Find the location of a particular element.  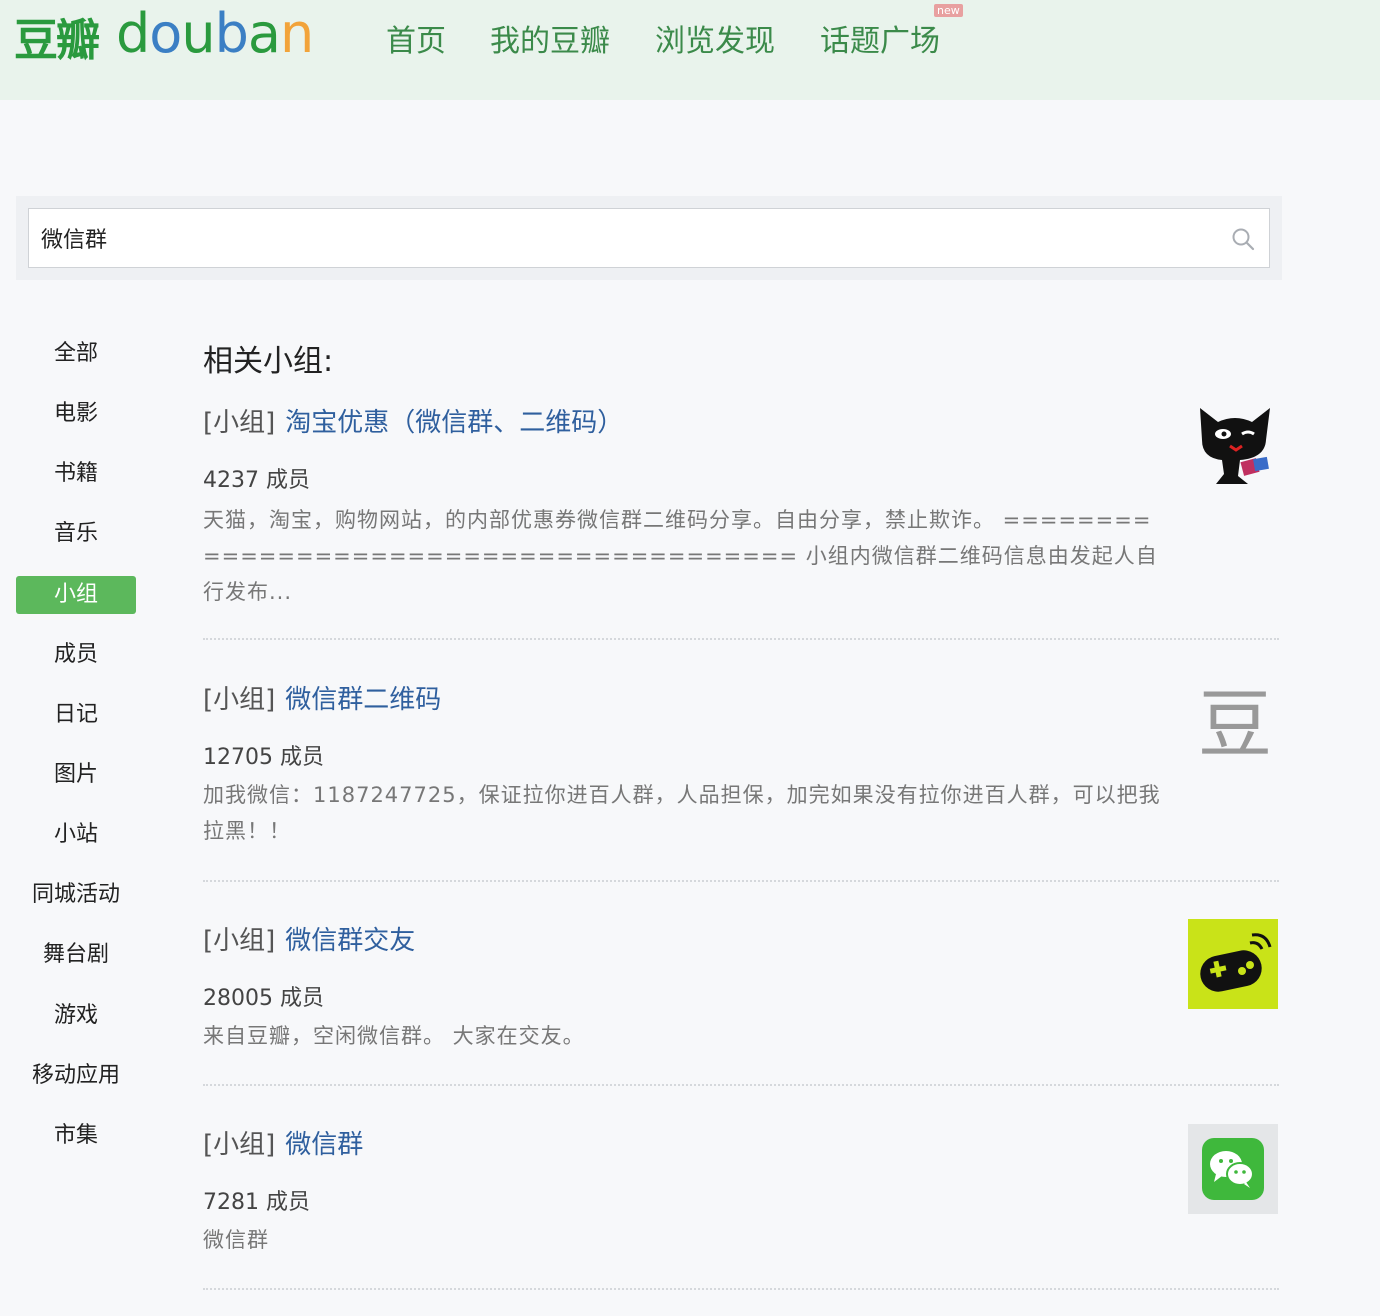

sidebar-item-events: 同城活动 is located at coordinates (76, 895).